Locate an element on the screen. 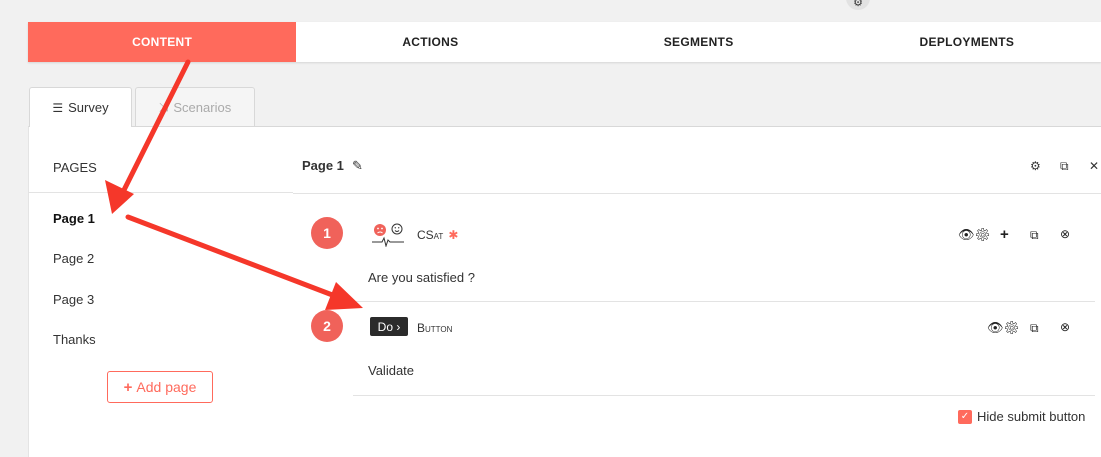  list-icon: ☰ is located at coordinates (58, 107).